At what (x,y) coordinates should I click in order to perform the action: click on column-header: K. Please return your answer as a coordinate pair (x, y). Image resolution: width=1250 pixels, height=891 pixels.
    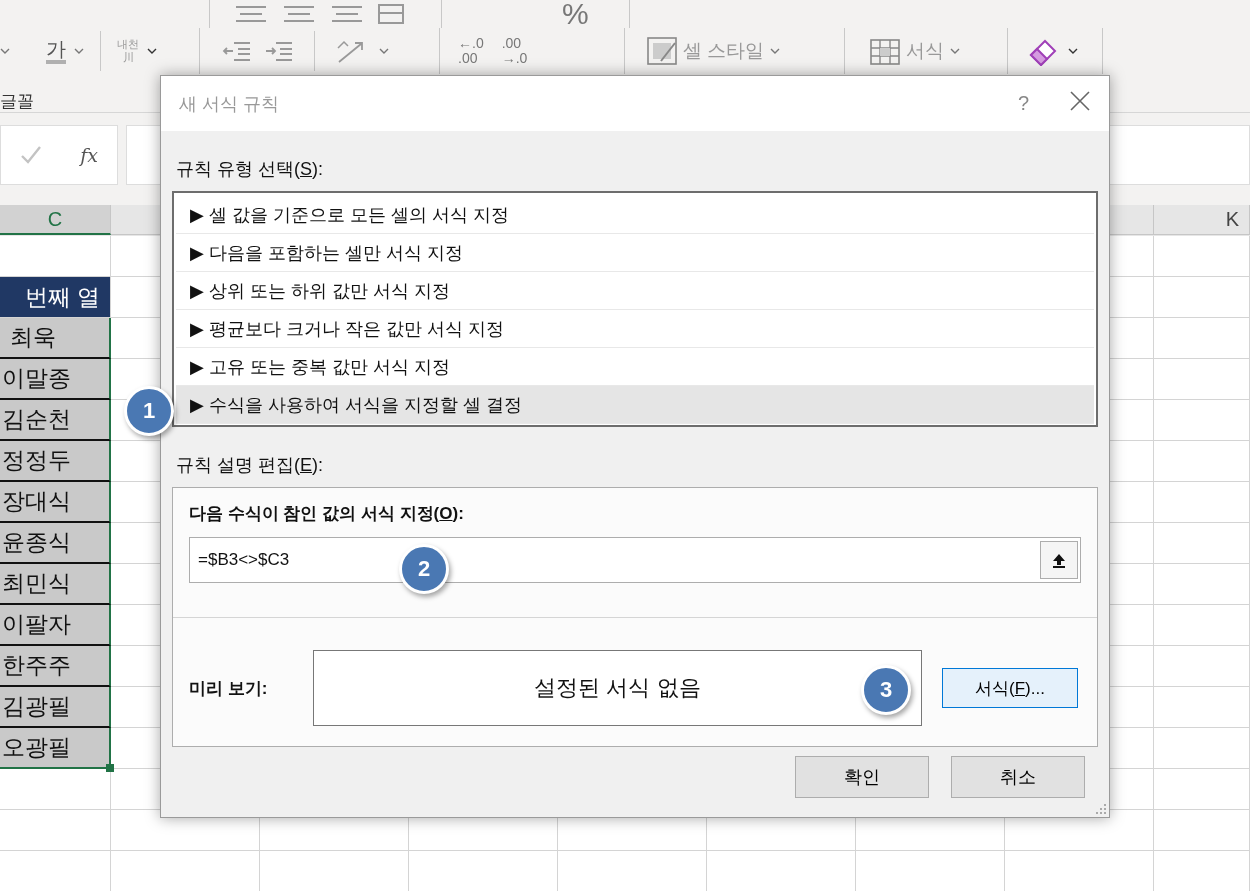
    Looking at the image, I should click on (1202, 220).